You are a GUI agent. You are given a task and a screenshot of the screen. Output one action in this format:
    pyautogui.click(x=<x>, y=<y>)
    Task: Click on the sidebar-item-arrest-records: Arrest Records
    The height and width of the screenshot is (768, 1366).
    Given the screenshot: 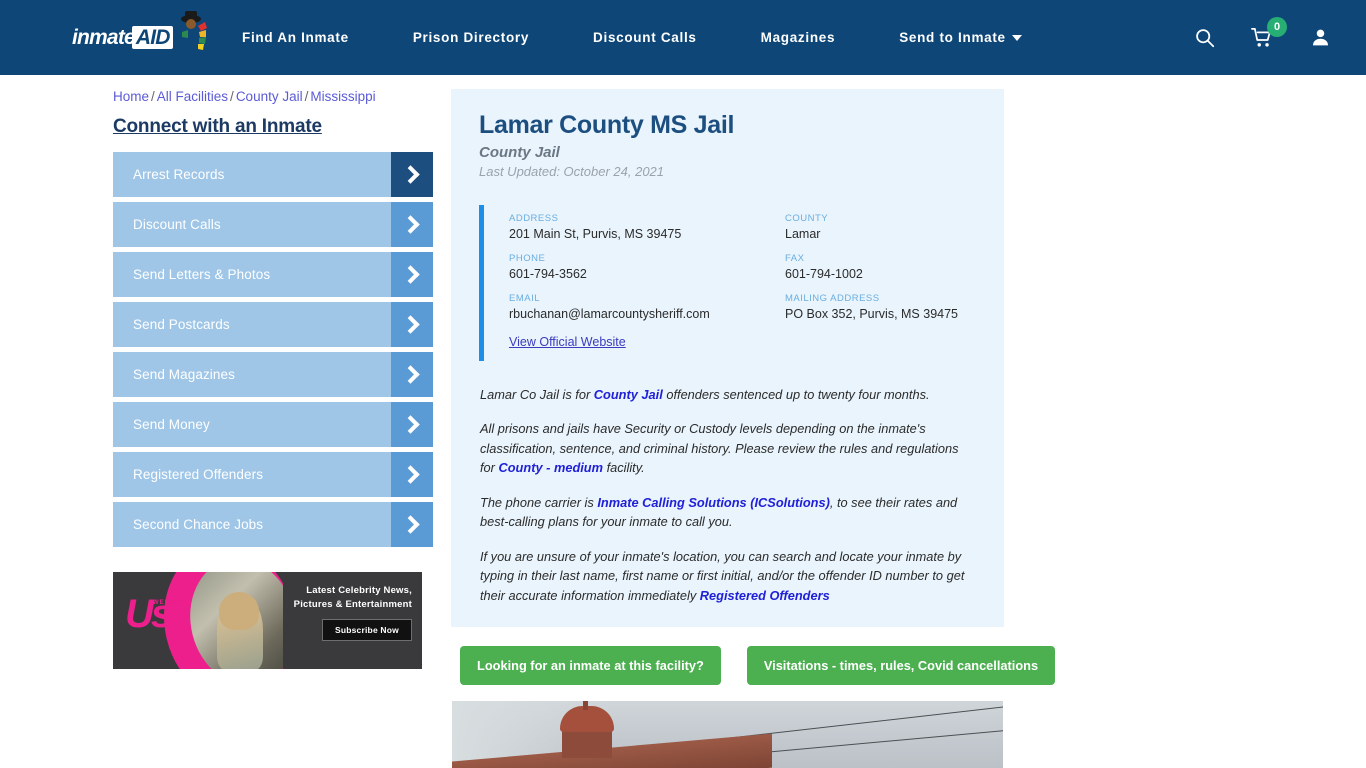 What is the action you would take?
    pyautogui.click(x=273, y=174)
    